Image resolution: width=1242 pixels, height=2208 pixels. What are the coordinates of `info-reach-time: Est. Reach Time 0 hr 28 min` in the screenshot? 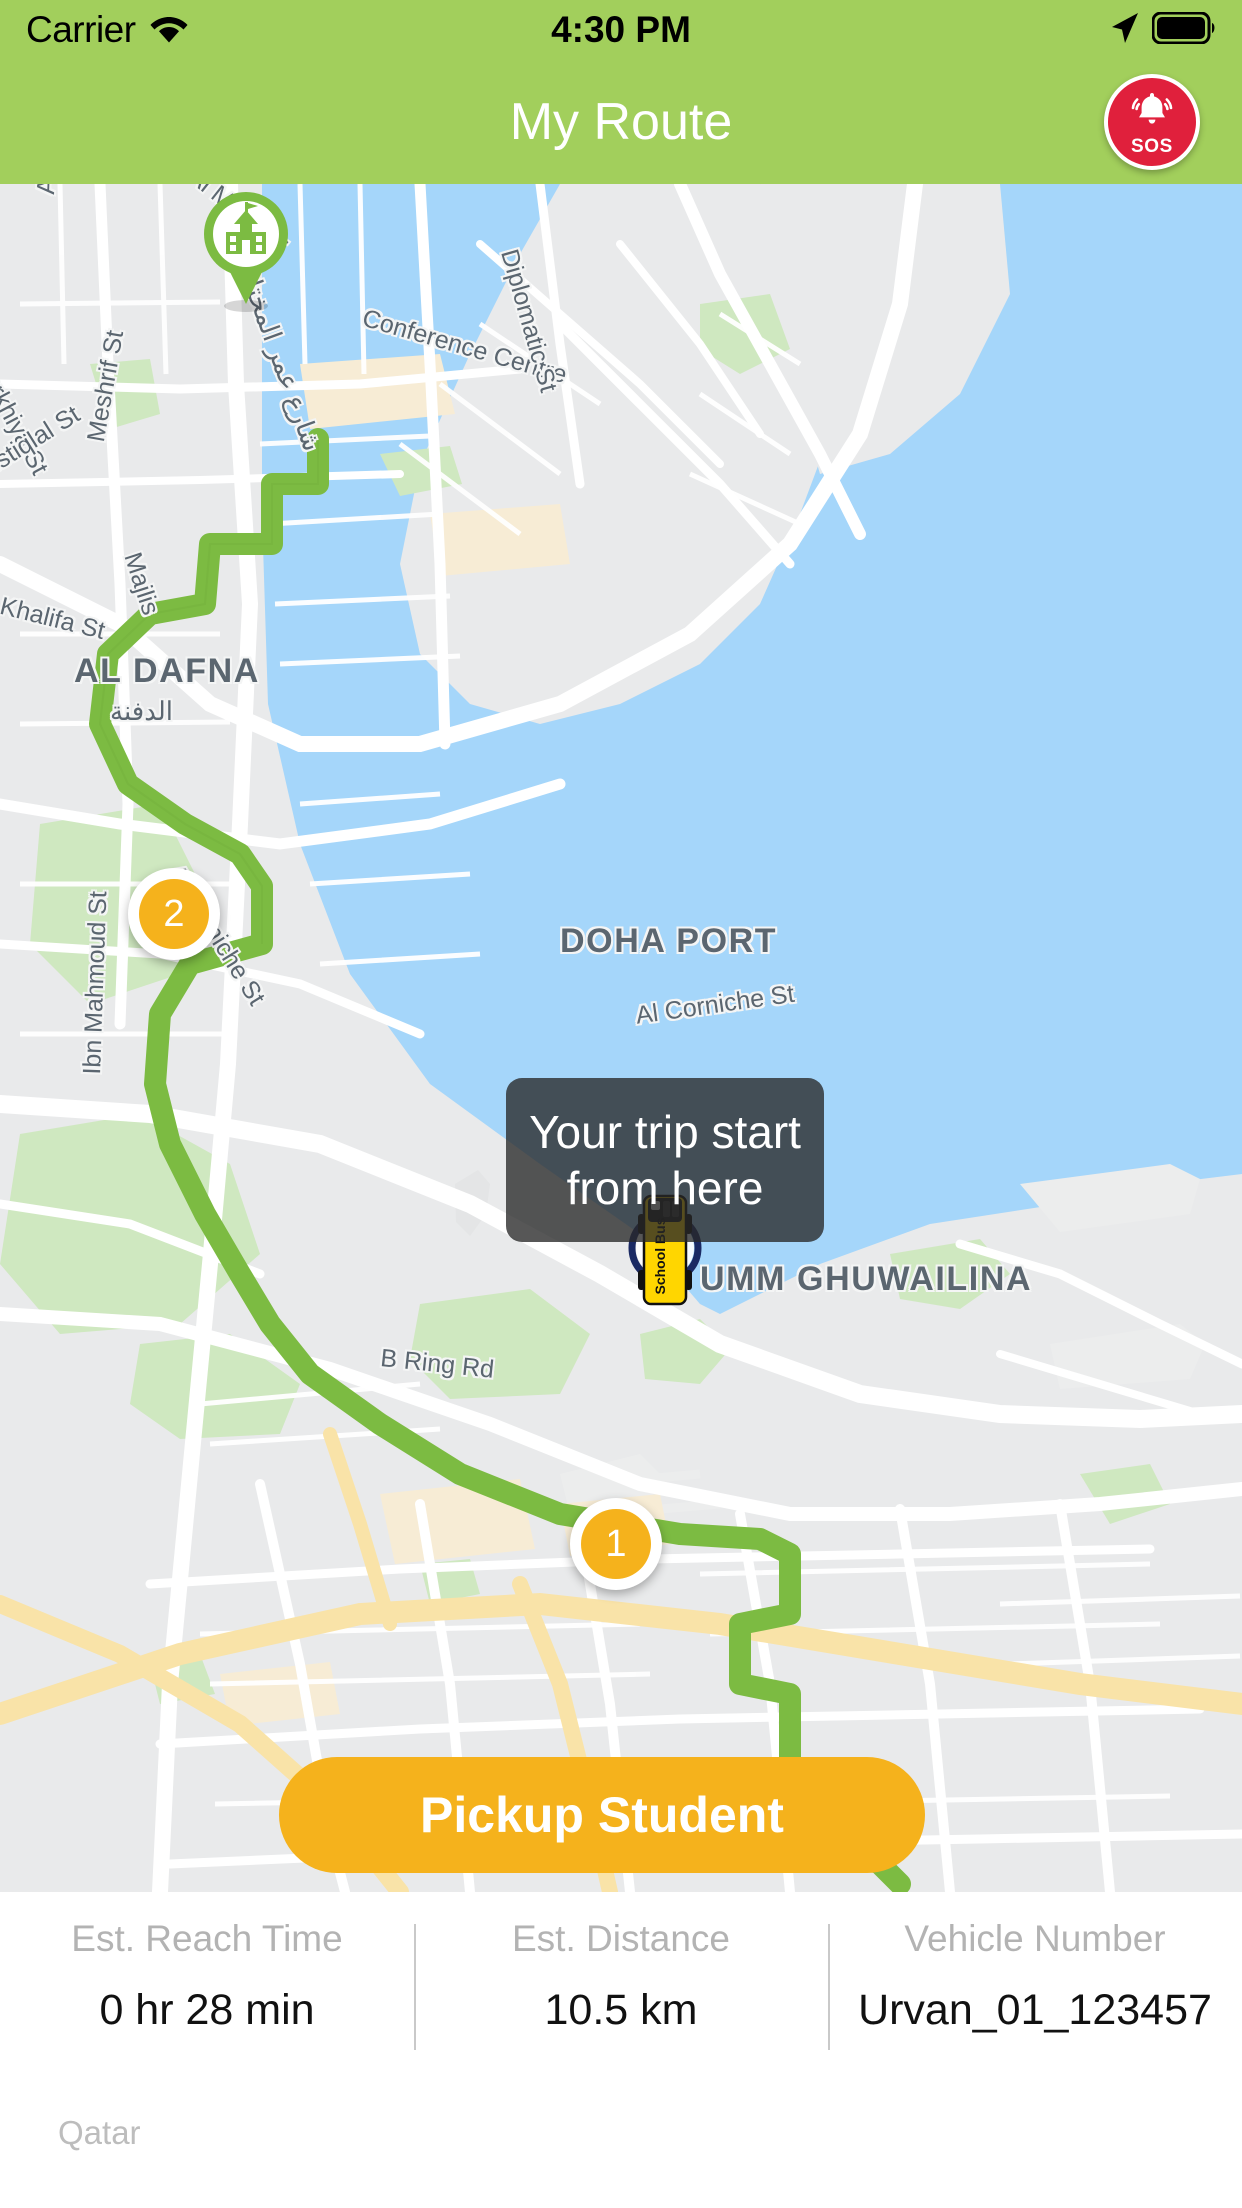 It's located at (207, 1990).